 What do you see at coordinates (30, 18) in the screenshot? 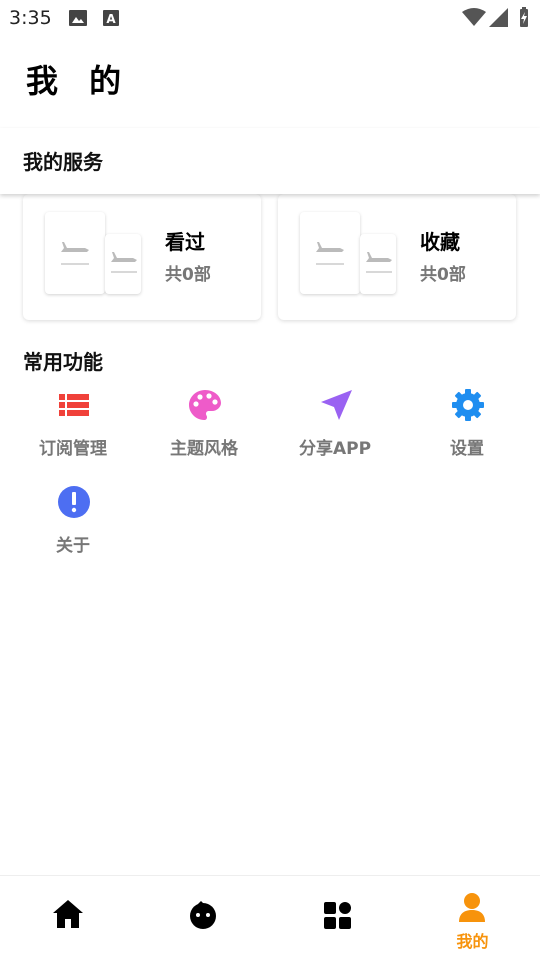
I see `status-time: 3:35` at bounding box center [30, 18].